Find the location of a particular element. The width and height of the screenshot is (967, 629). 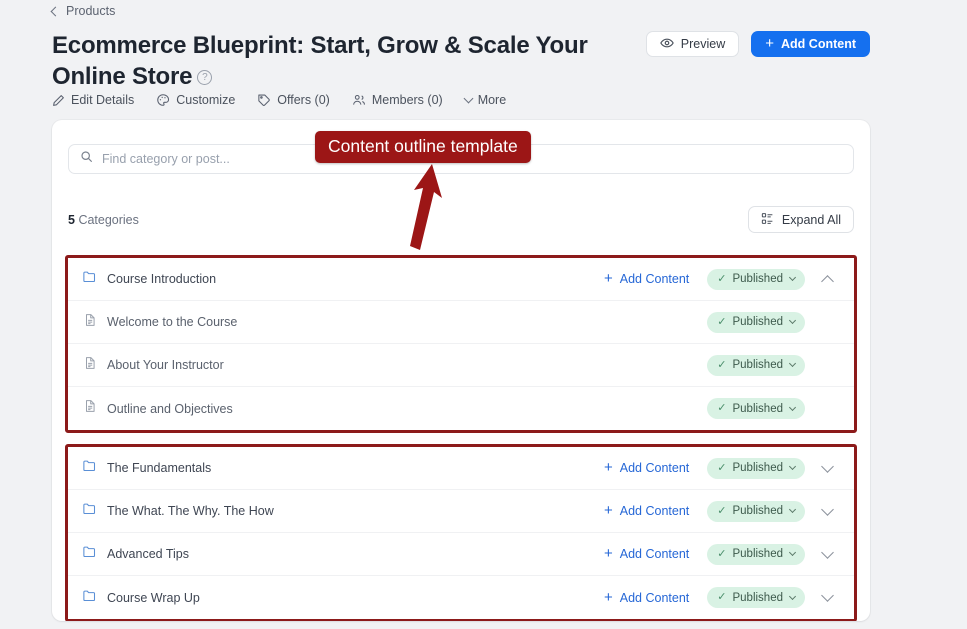

table-row: About Your Instructor ✓ Published is located at coordinates (461, 365).